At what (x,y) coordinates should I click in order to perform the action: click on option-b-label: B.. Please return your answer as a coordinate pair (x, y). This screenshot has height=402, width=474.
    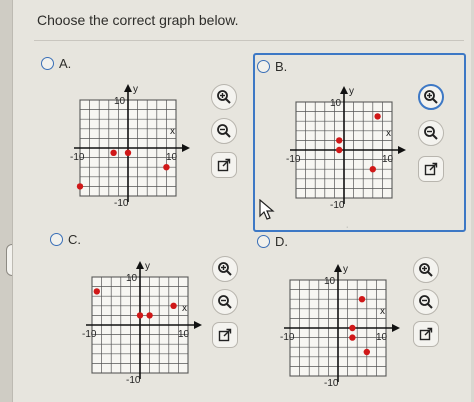
    Looking at the image, I should click on (281, 66).